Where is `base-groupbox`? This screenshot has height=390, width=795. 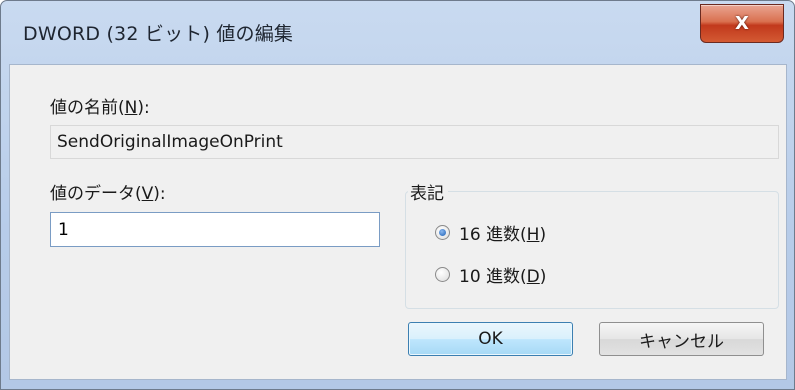
base-groupbox is located at coordinates (592, 250).